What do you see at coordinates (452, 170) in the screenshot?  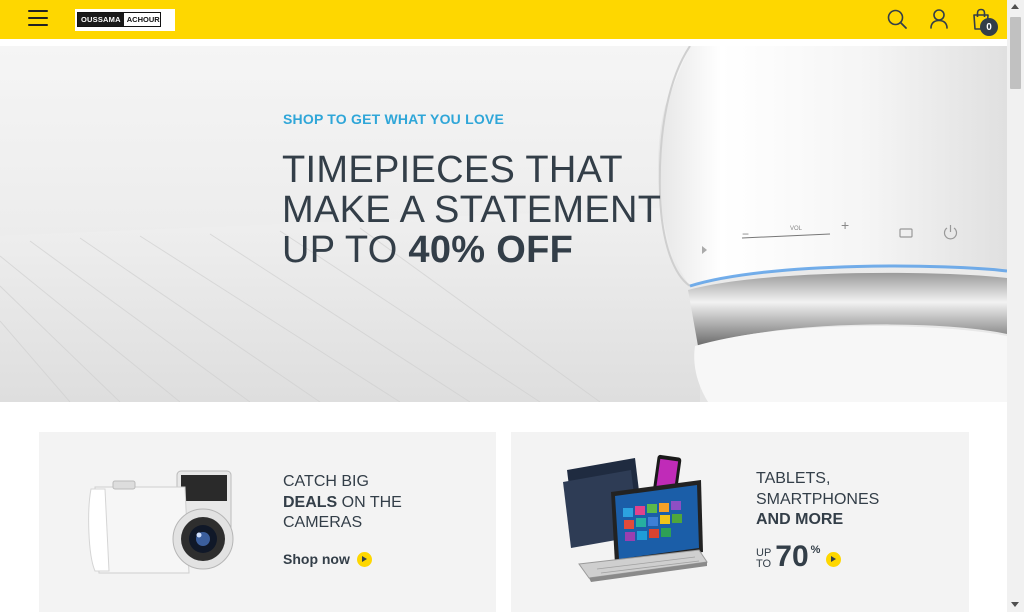 I see `hero-title-line-1: TIMEPIECES THAT` at bounding box center [452, 170].